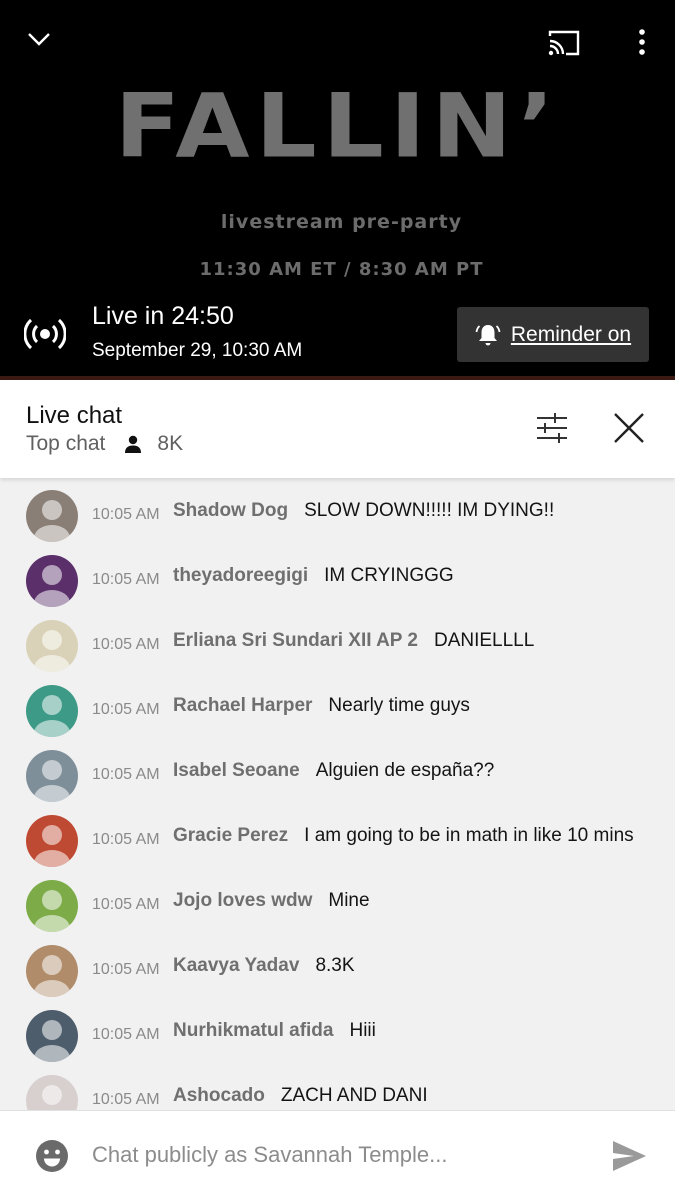 The height and width of the screenshot is (1201, 675). Describe the element at coordinates (642, 42) in the screenshot. I see `more-vert-icon` at that location.